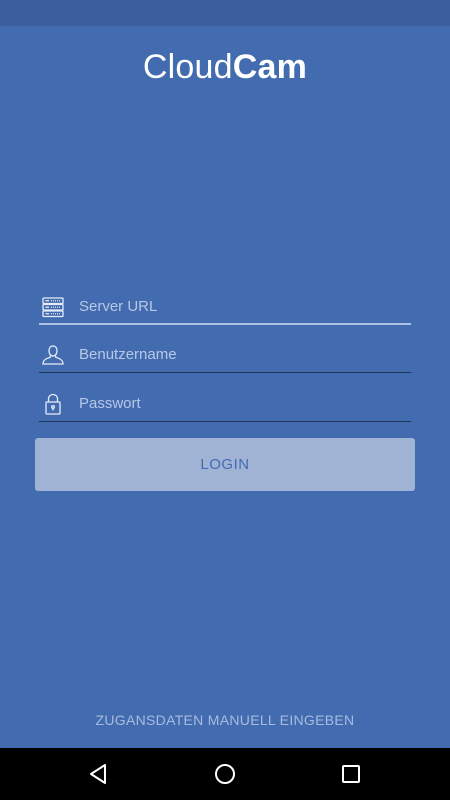  Describe the element at coordinates (187, 67) in the screenshot. I see `logo-light-text: Cloud` at that location.